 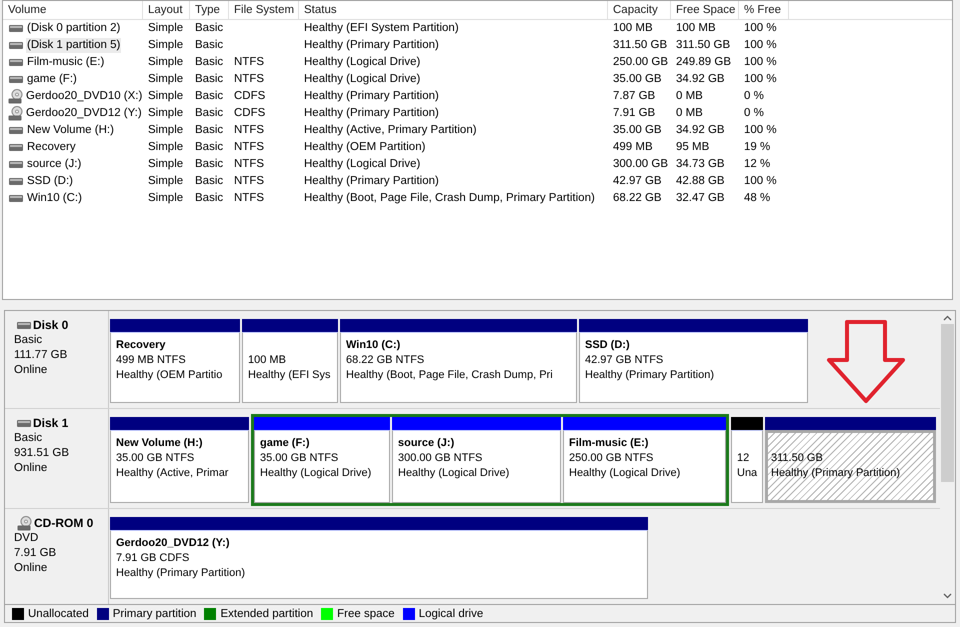 I want to click on table-cell-text: 499 MB, so click(x=633, y=147).